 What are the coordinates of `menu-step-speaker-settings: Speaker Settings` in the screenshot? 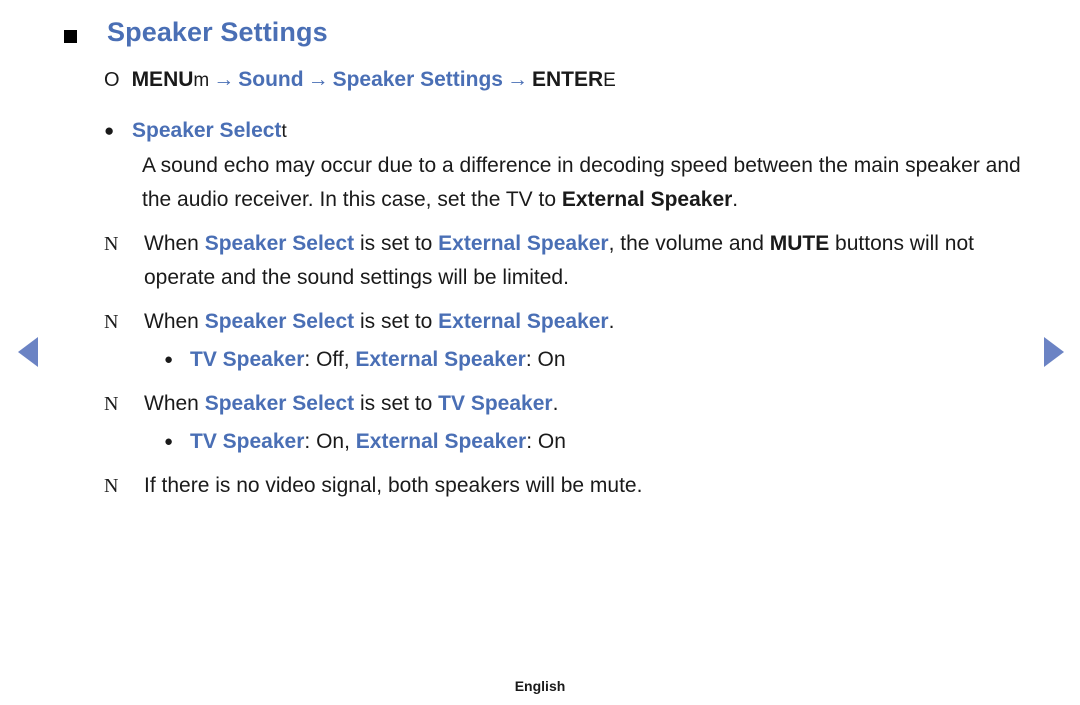 It's located at (417, 79).